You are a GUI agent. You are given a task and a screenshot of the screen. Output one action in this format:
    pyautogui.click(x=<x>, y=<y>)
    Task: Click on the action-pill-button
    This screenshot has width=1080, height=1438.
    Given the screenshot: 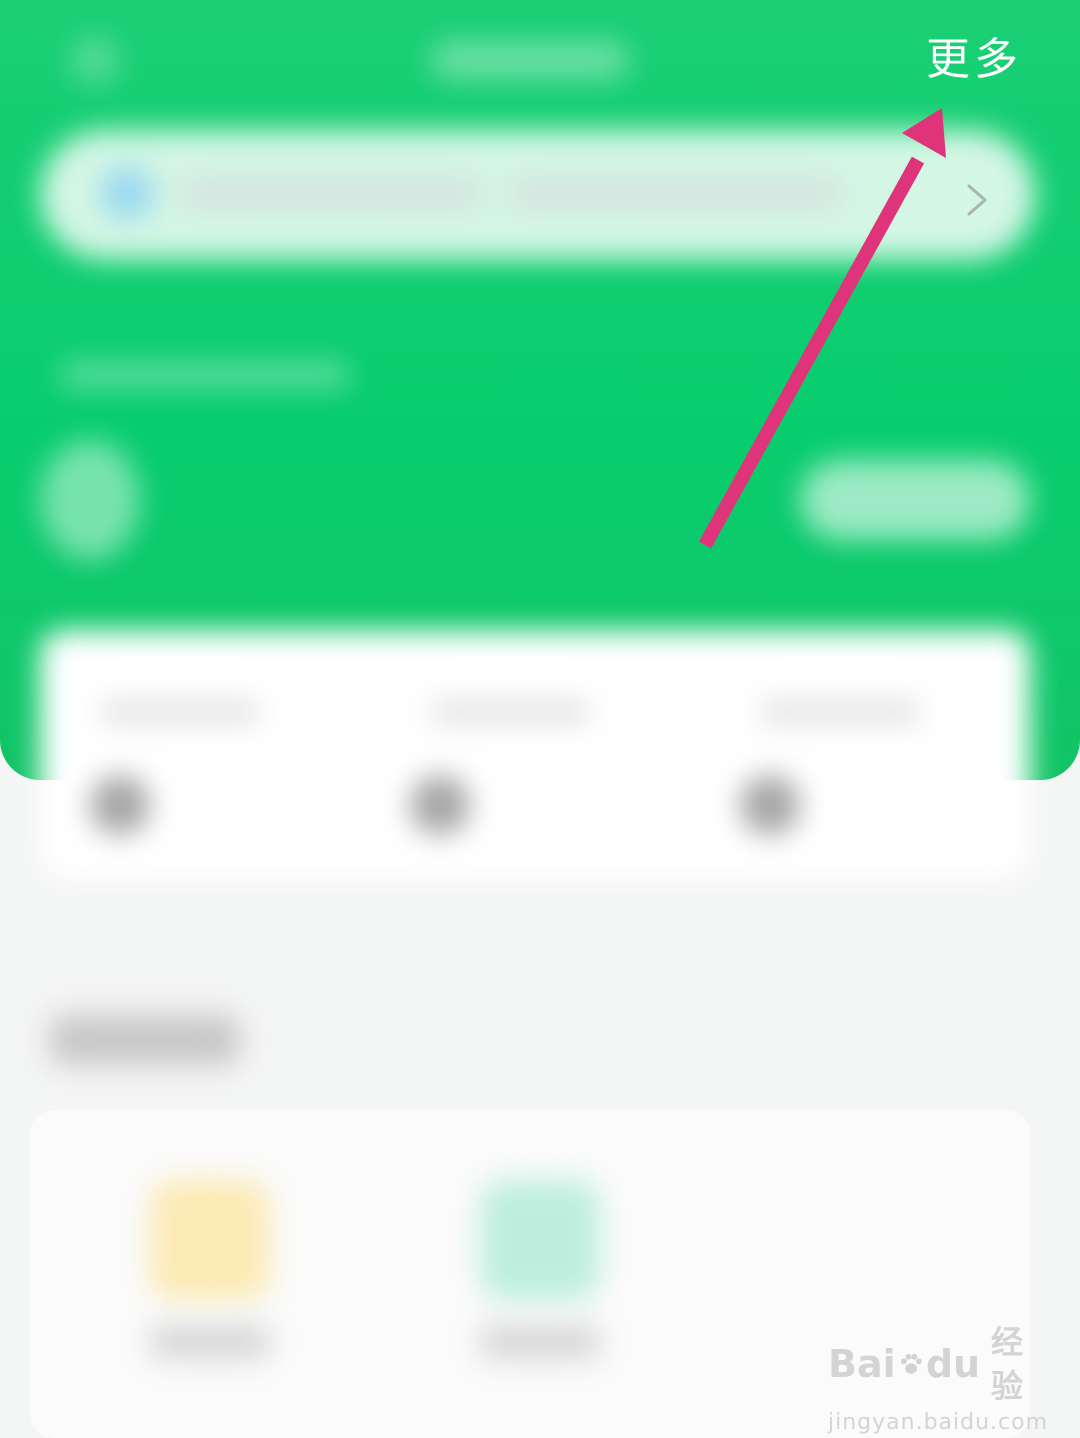 What is the action you would take?
    pyautogui.click(x=915, y=500)
    